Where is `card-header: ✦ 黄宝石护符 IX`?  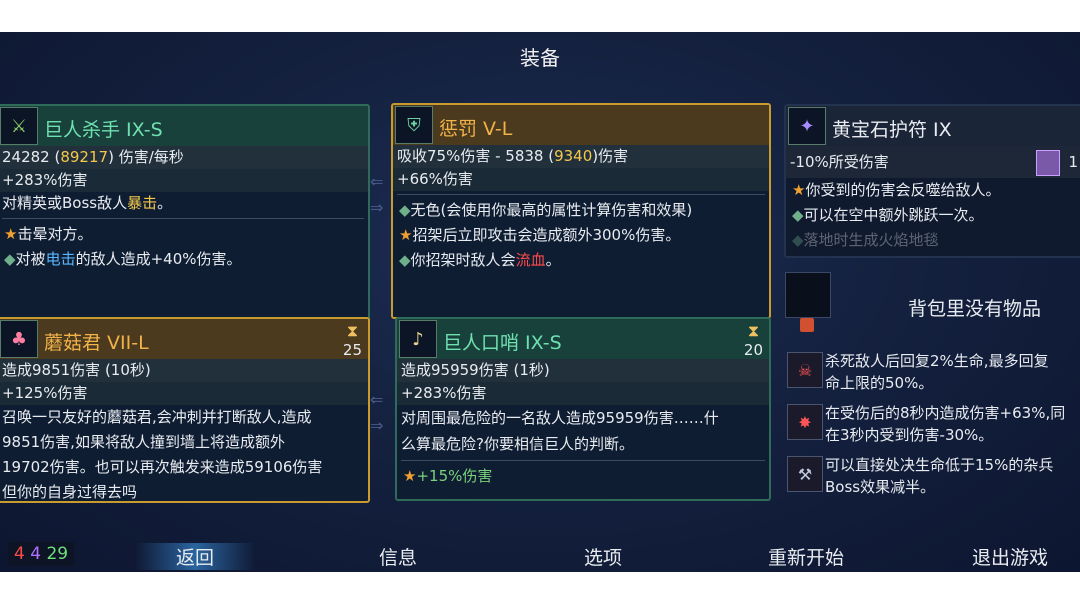
card-header: ✦ 黄宝石护符 IX is located at coordinates (933, 126).